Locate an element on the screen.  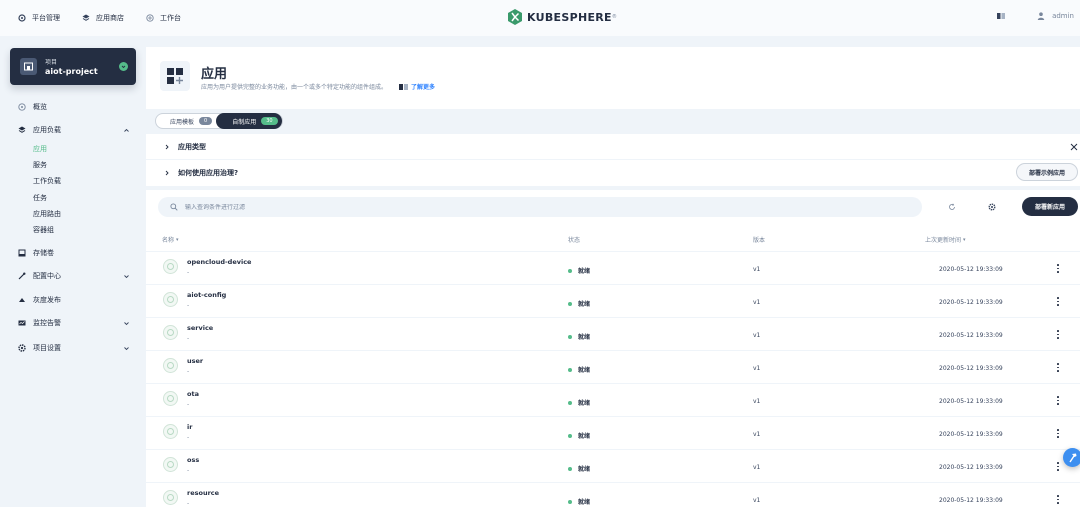
nav-platform-label: 平台管理 is located at coordinates (46, 18).